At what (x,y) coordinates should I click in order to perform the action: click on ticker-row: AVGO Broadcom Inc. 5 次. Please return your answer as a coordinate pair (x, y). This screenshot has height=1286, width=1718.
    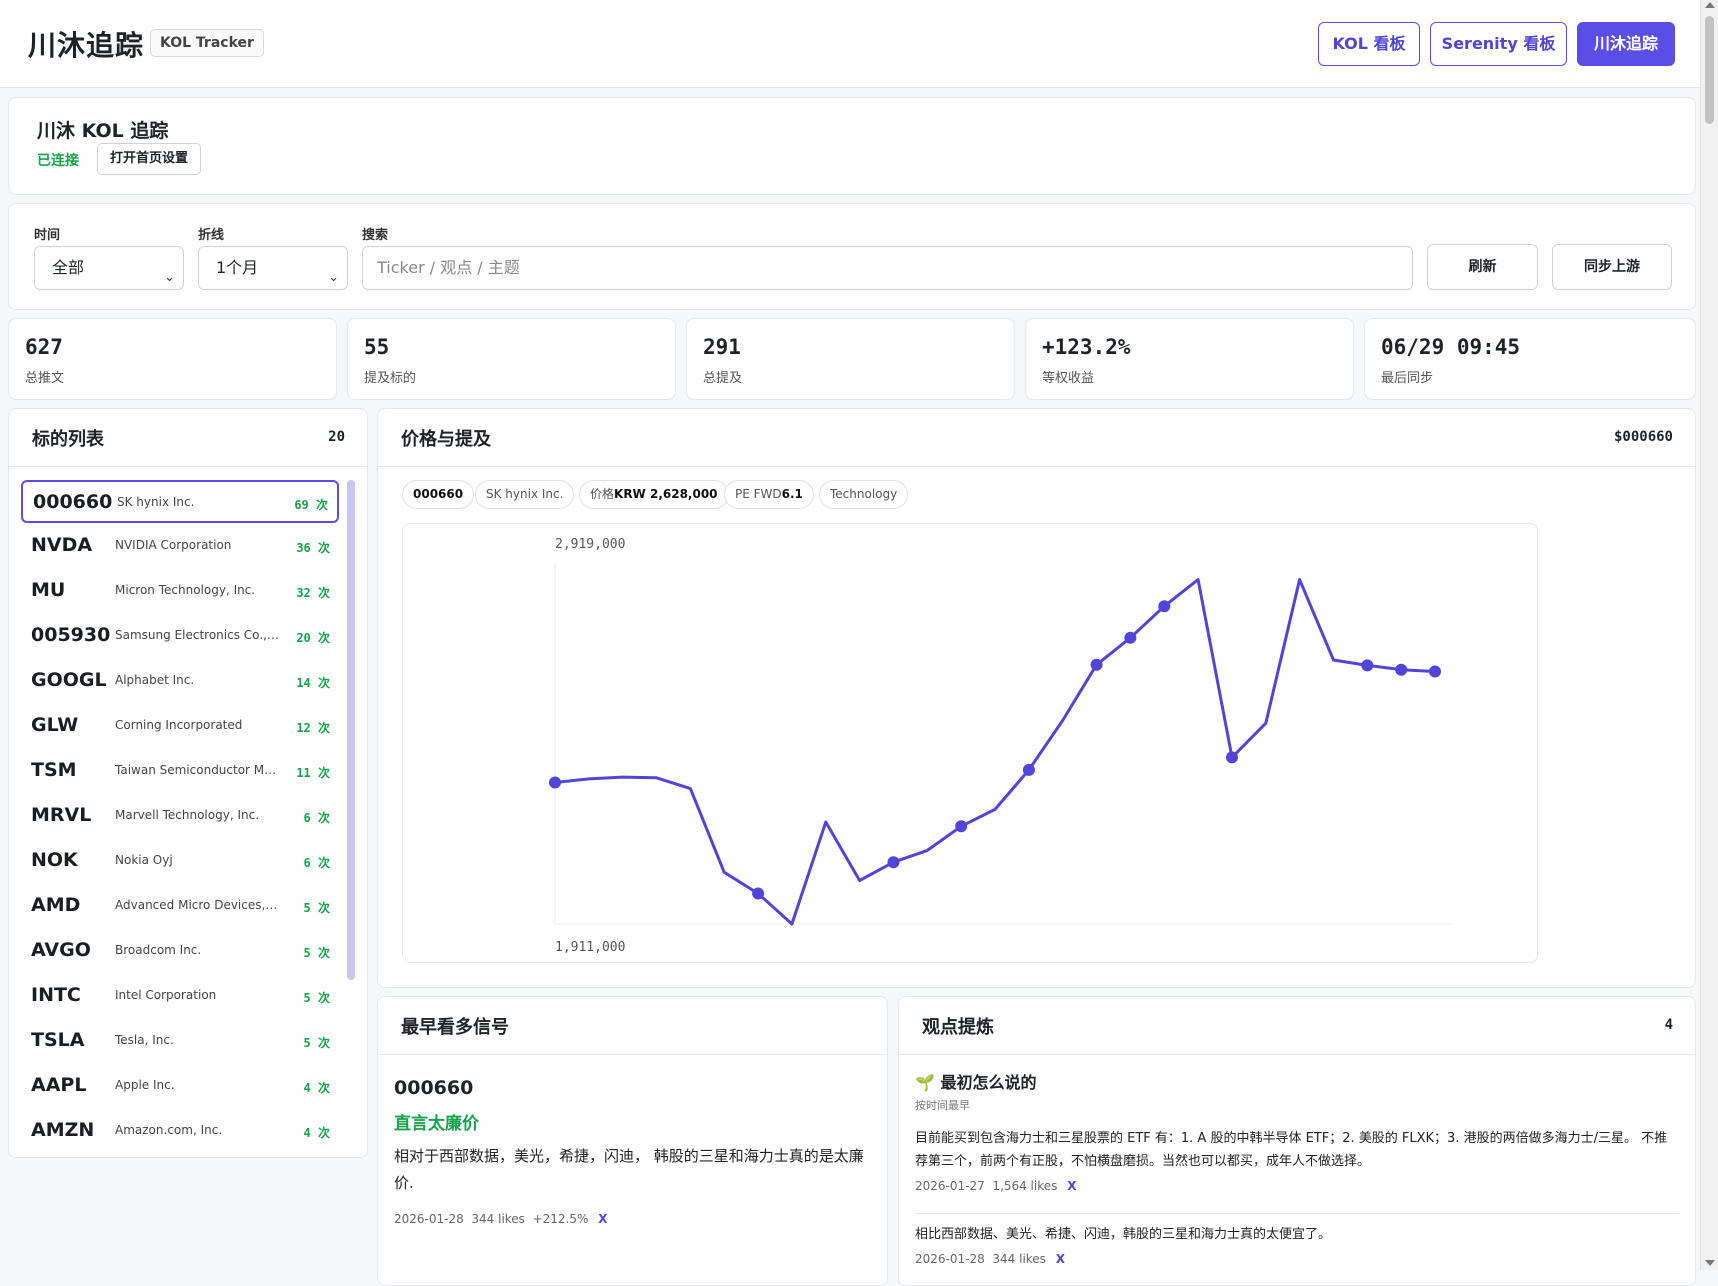
    Looking at the image, I should click on (180, 951).